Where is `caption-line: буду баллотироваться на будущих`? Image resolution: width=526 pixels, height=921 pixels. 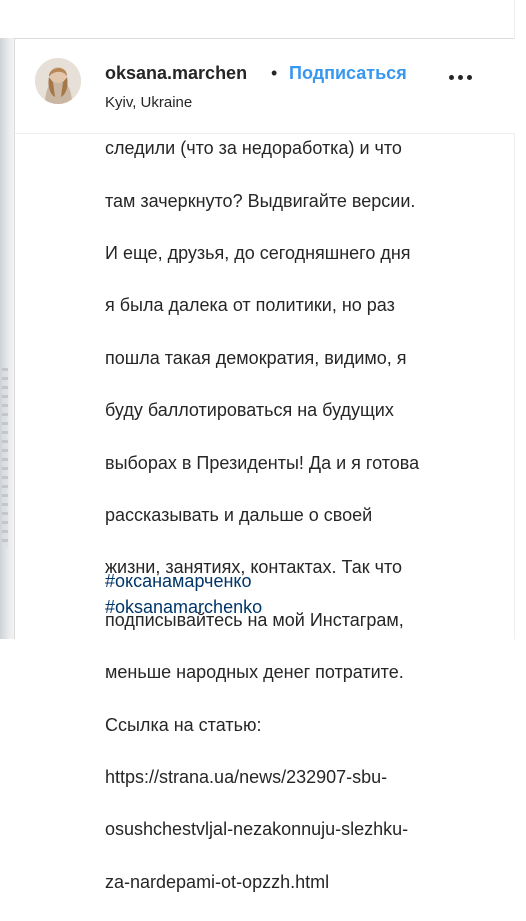
caption-line: буду баллотироваться на будущих is located at coordinates (249, 410).